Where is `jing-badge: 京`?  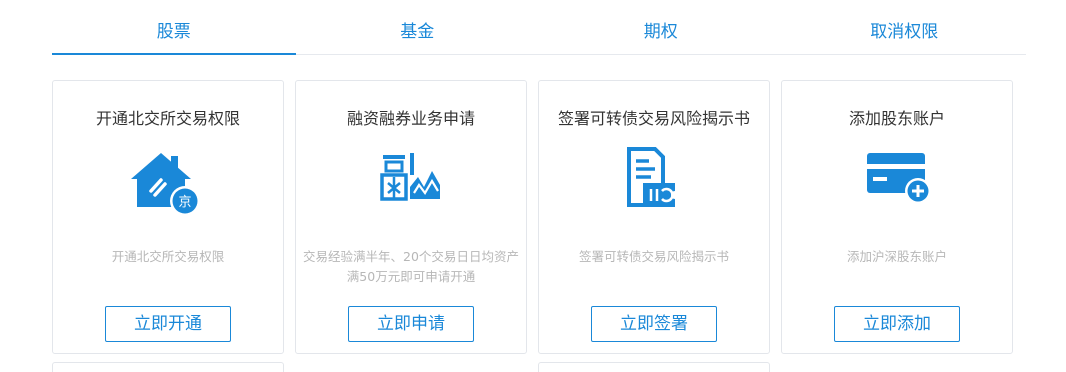
jing-badge: 京 is located at coordinates (184, 202).